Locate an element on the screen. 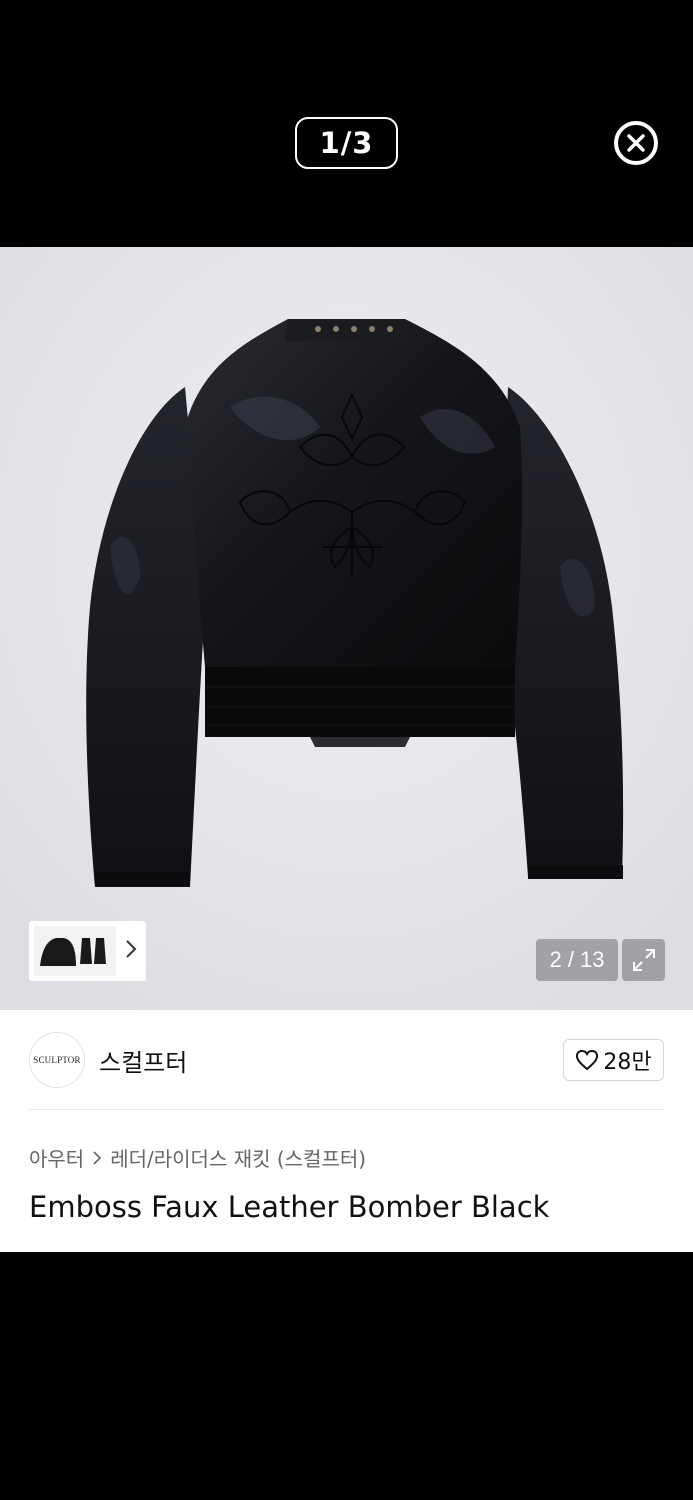 This screenshot has height=1500, width=693. image-counter: 1/3 is located at coordinates (346, 143).